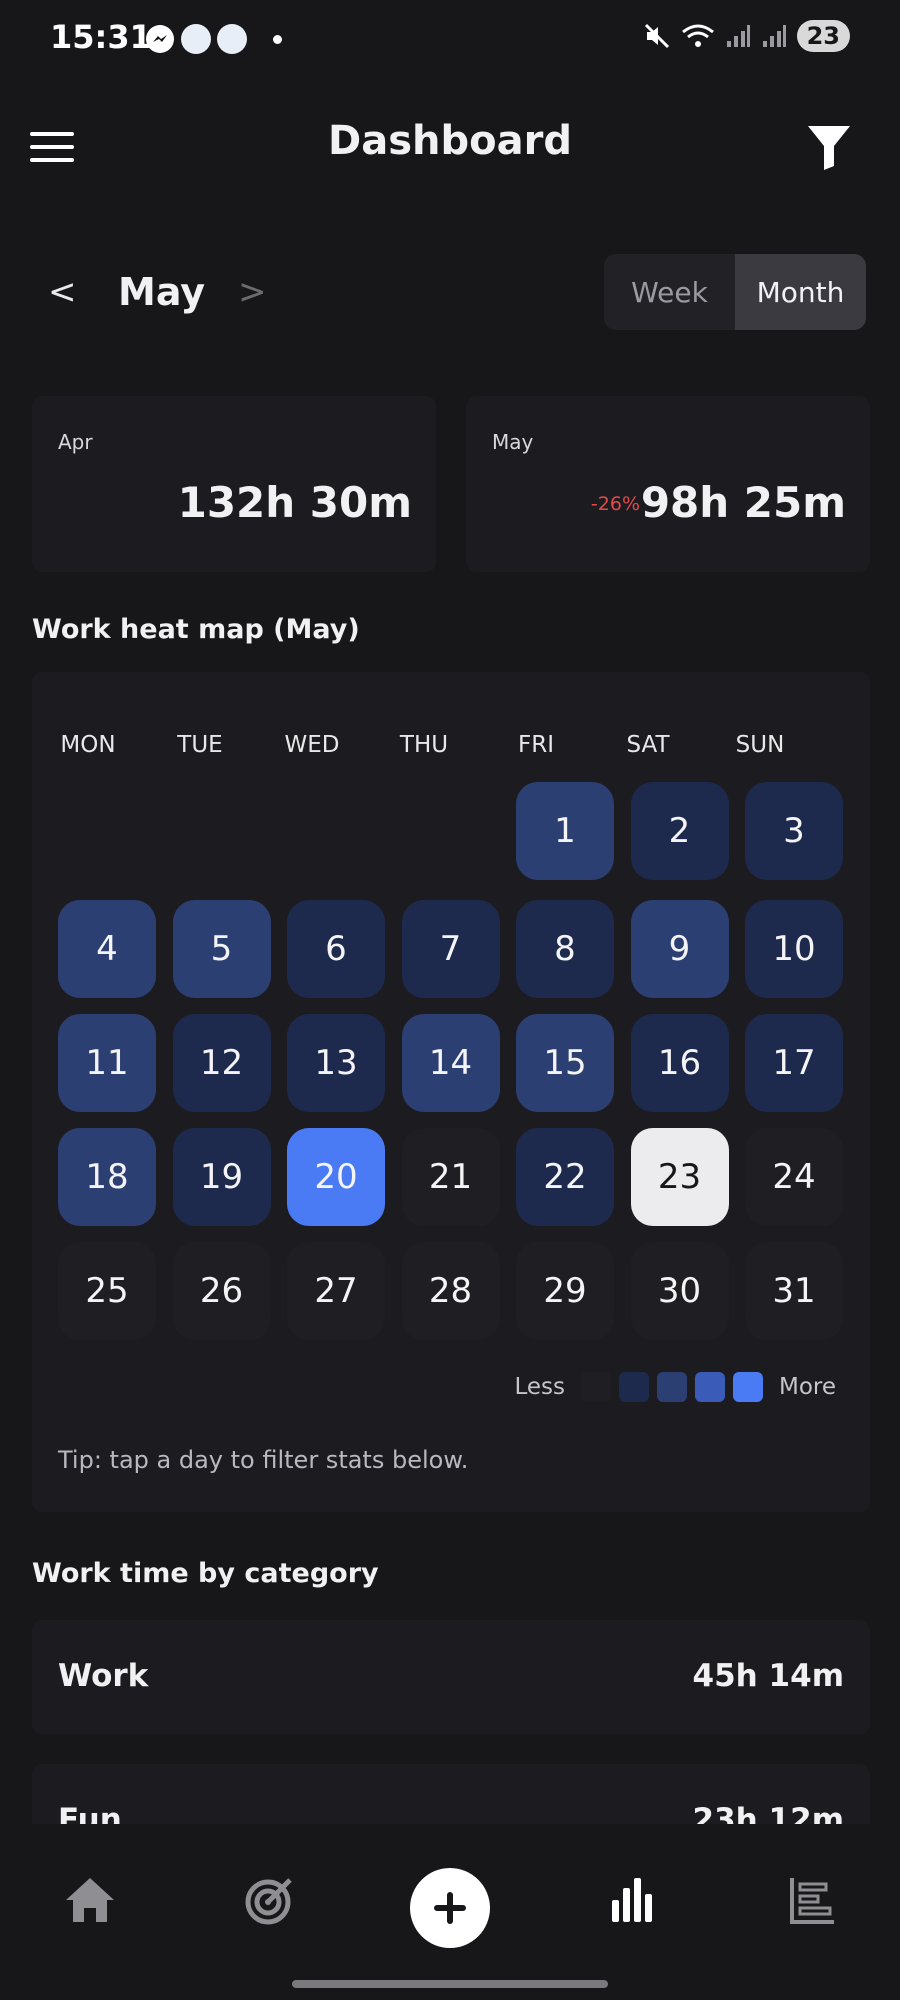 This screenshot has height=2000, width=900. Describe the element at coordinates (513, 442) in the screenshot. I see `current-month-label: May` at that location.